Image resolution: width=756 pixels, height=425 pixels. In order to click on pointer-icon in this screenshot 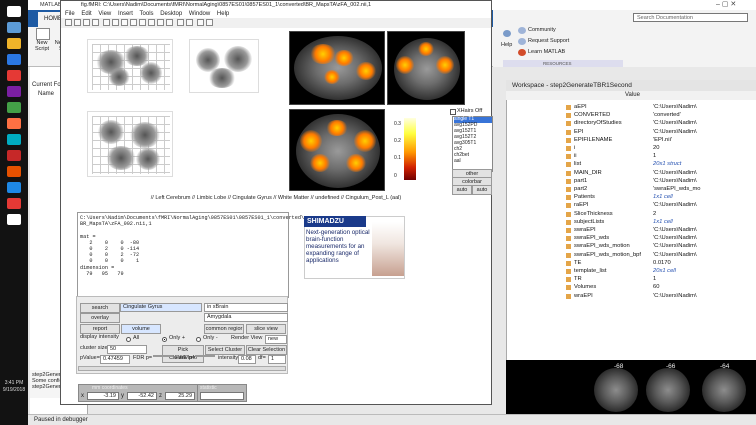, I will do `click(106, 22)`.